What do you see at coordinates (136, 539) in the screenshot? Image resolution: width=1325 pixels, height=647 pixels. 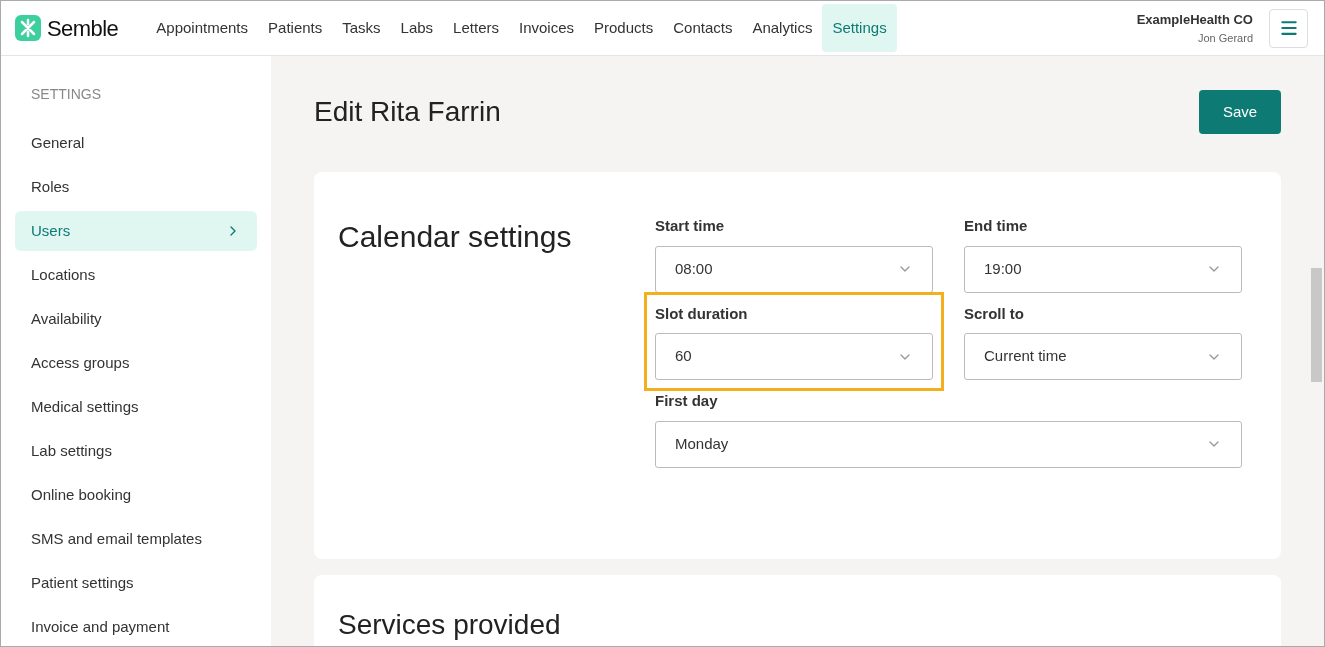 I see `sidebar-item: SMS and email templates` at bounding box center [136, 539].